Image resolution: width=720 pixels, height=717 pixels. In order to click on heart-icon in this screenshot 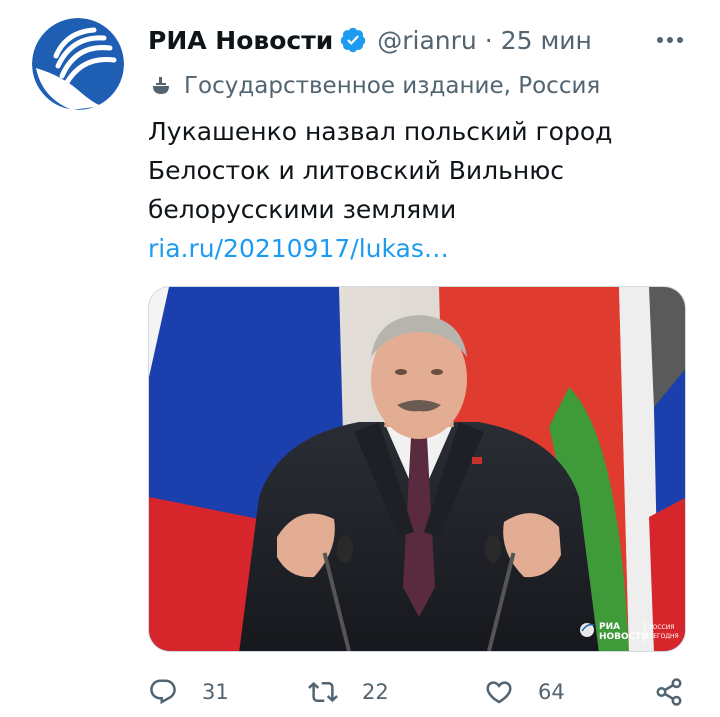, I will do `click(499, 692)`.